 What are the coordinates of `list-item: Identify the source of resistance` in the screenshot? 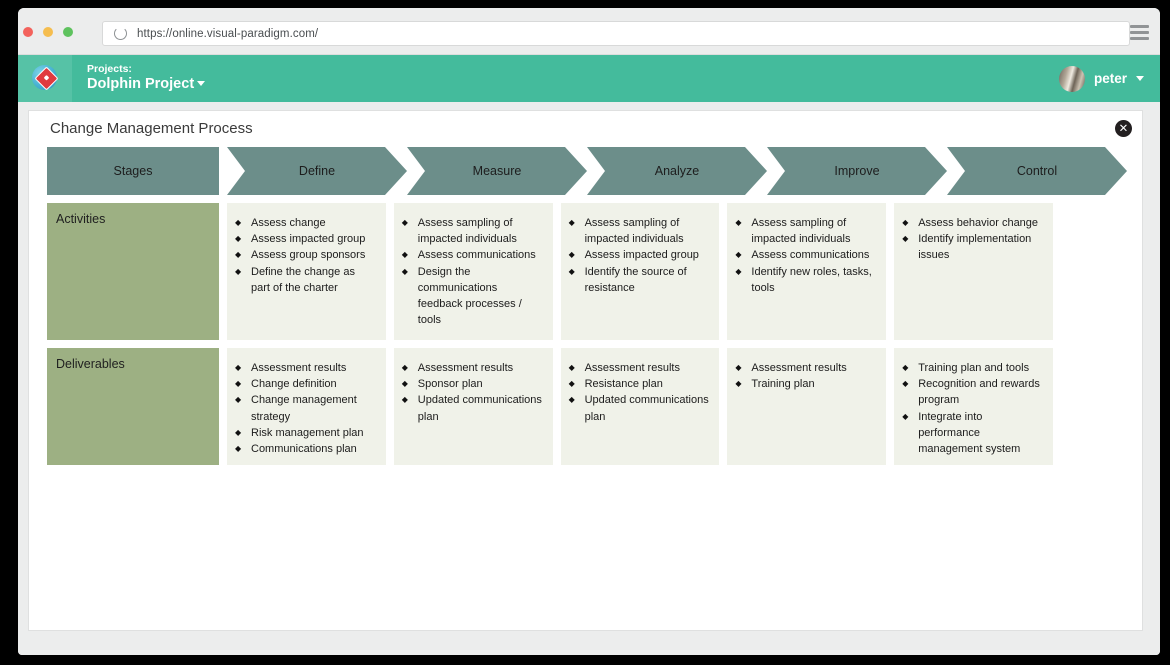 It's located at (639, 280).